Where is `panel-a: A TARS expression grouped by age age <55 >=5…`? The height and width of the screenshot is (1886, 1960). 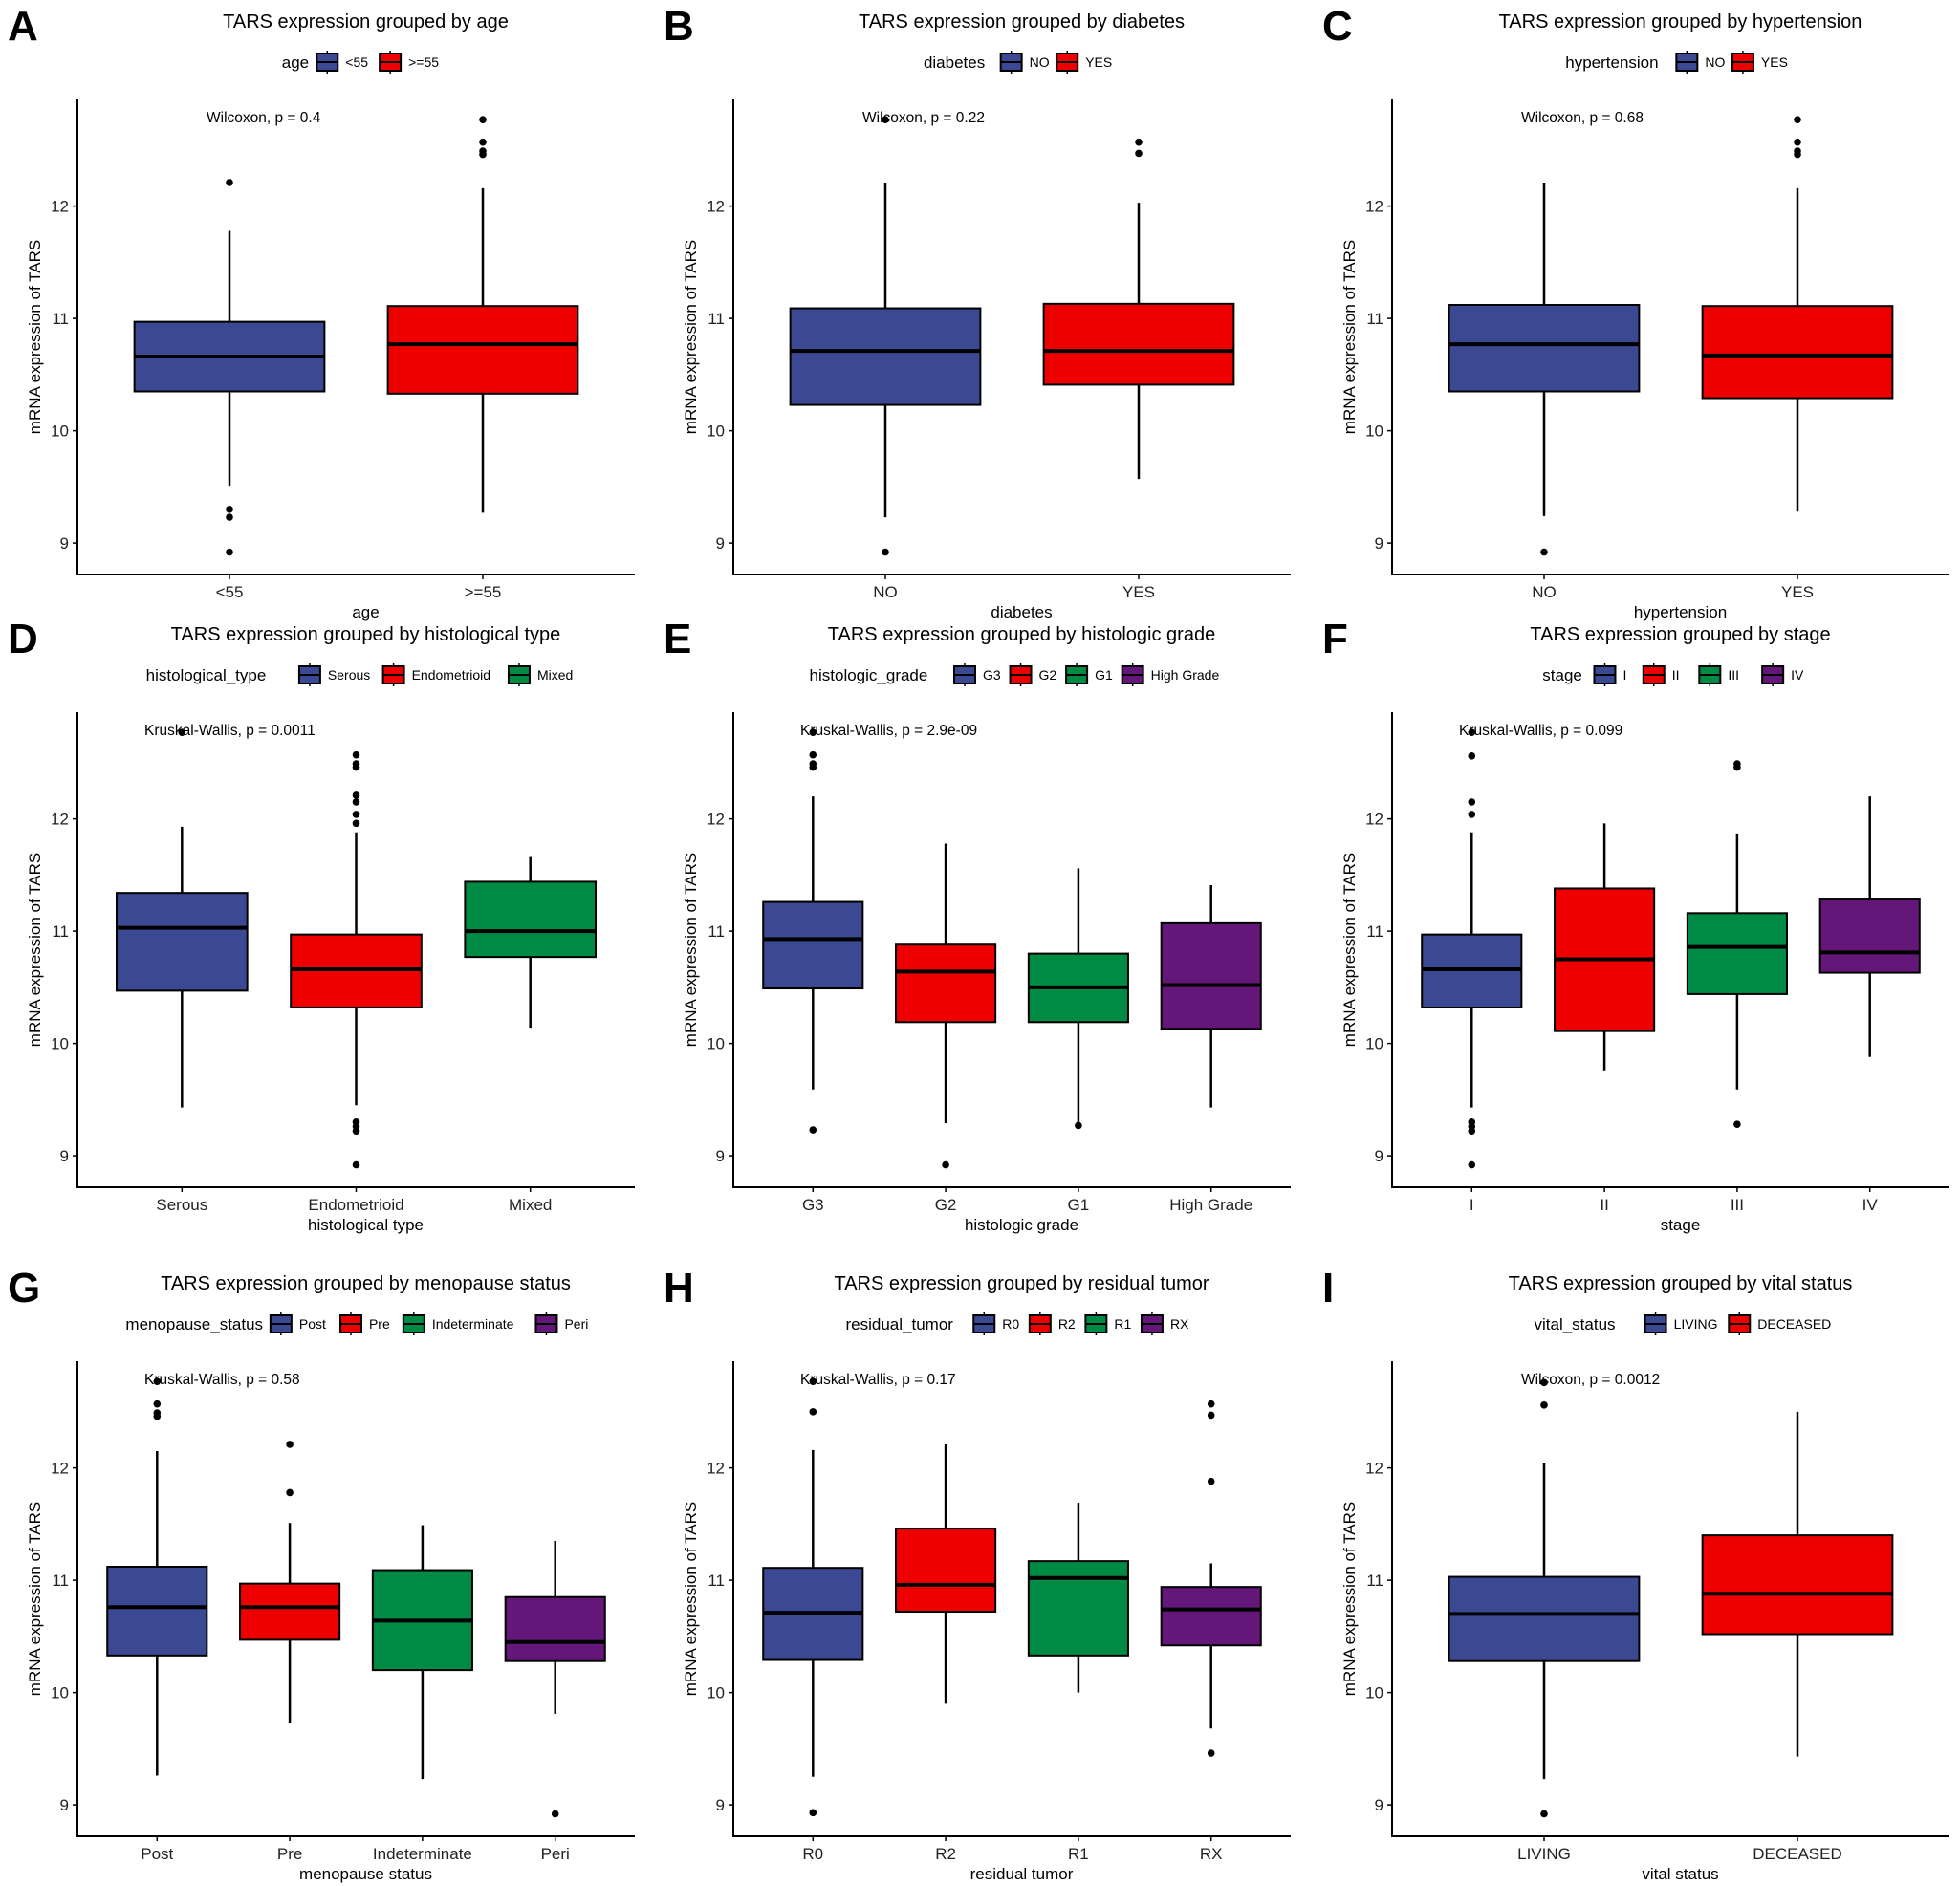 panel-a: A TARS expression grouped by age age <55 >=5… is located at coordinates (321, 312).